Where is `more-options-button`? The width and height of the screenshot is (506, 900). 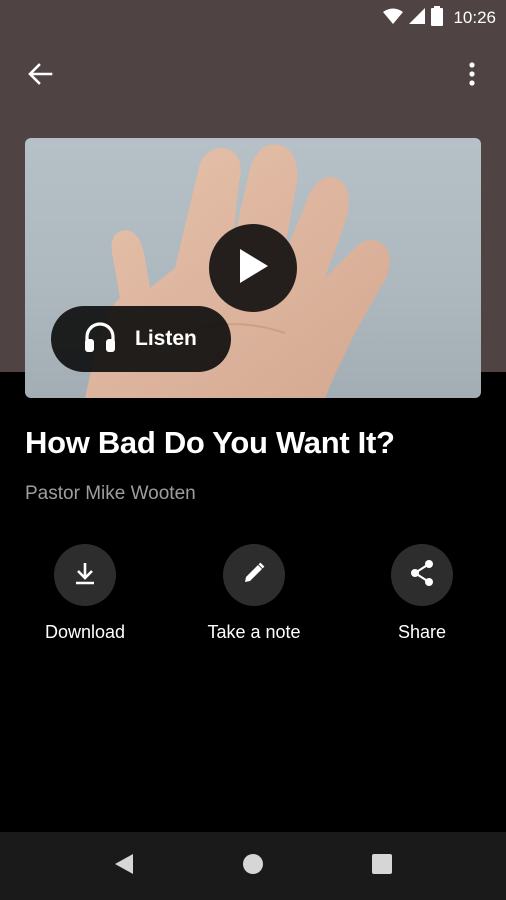
more-options-button is located at coordinates (472, 76).